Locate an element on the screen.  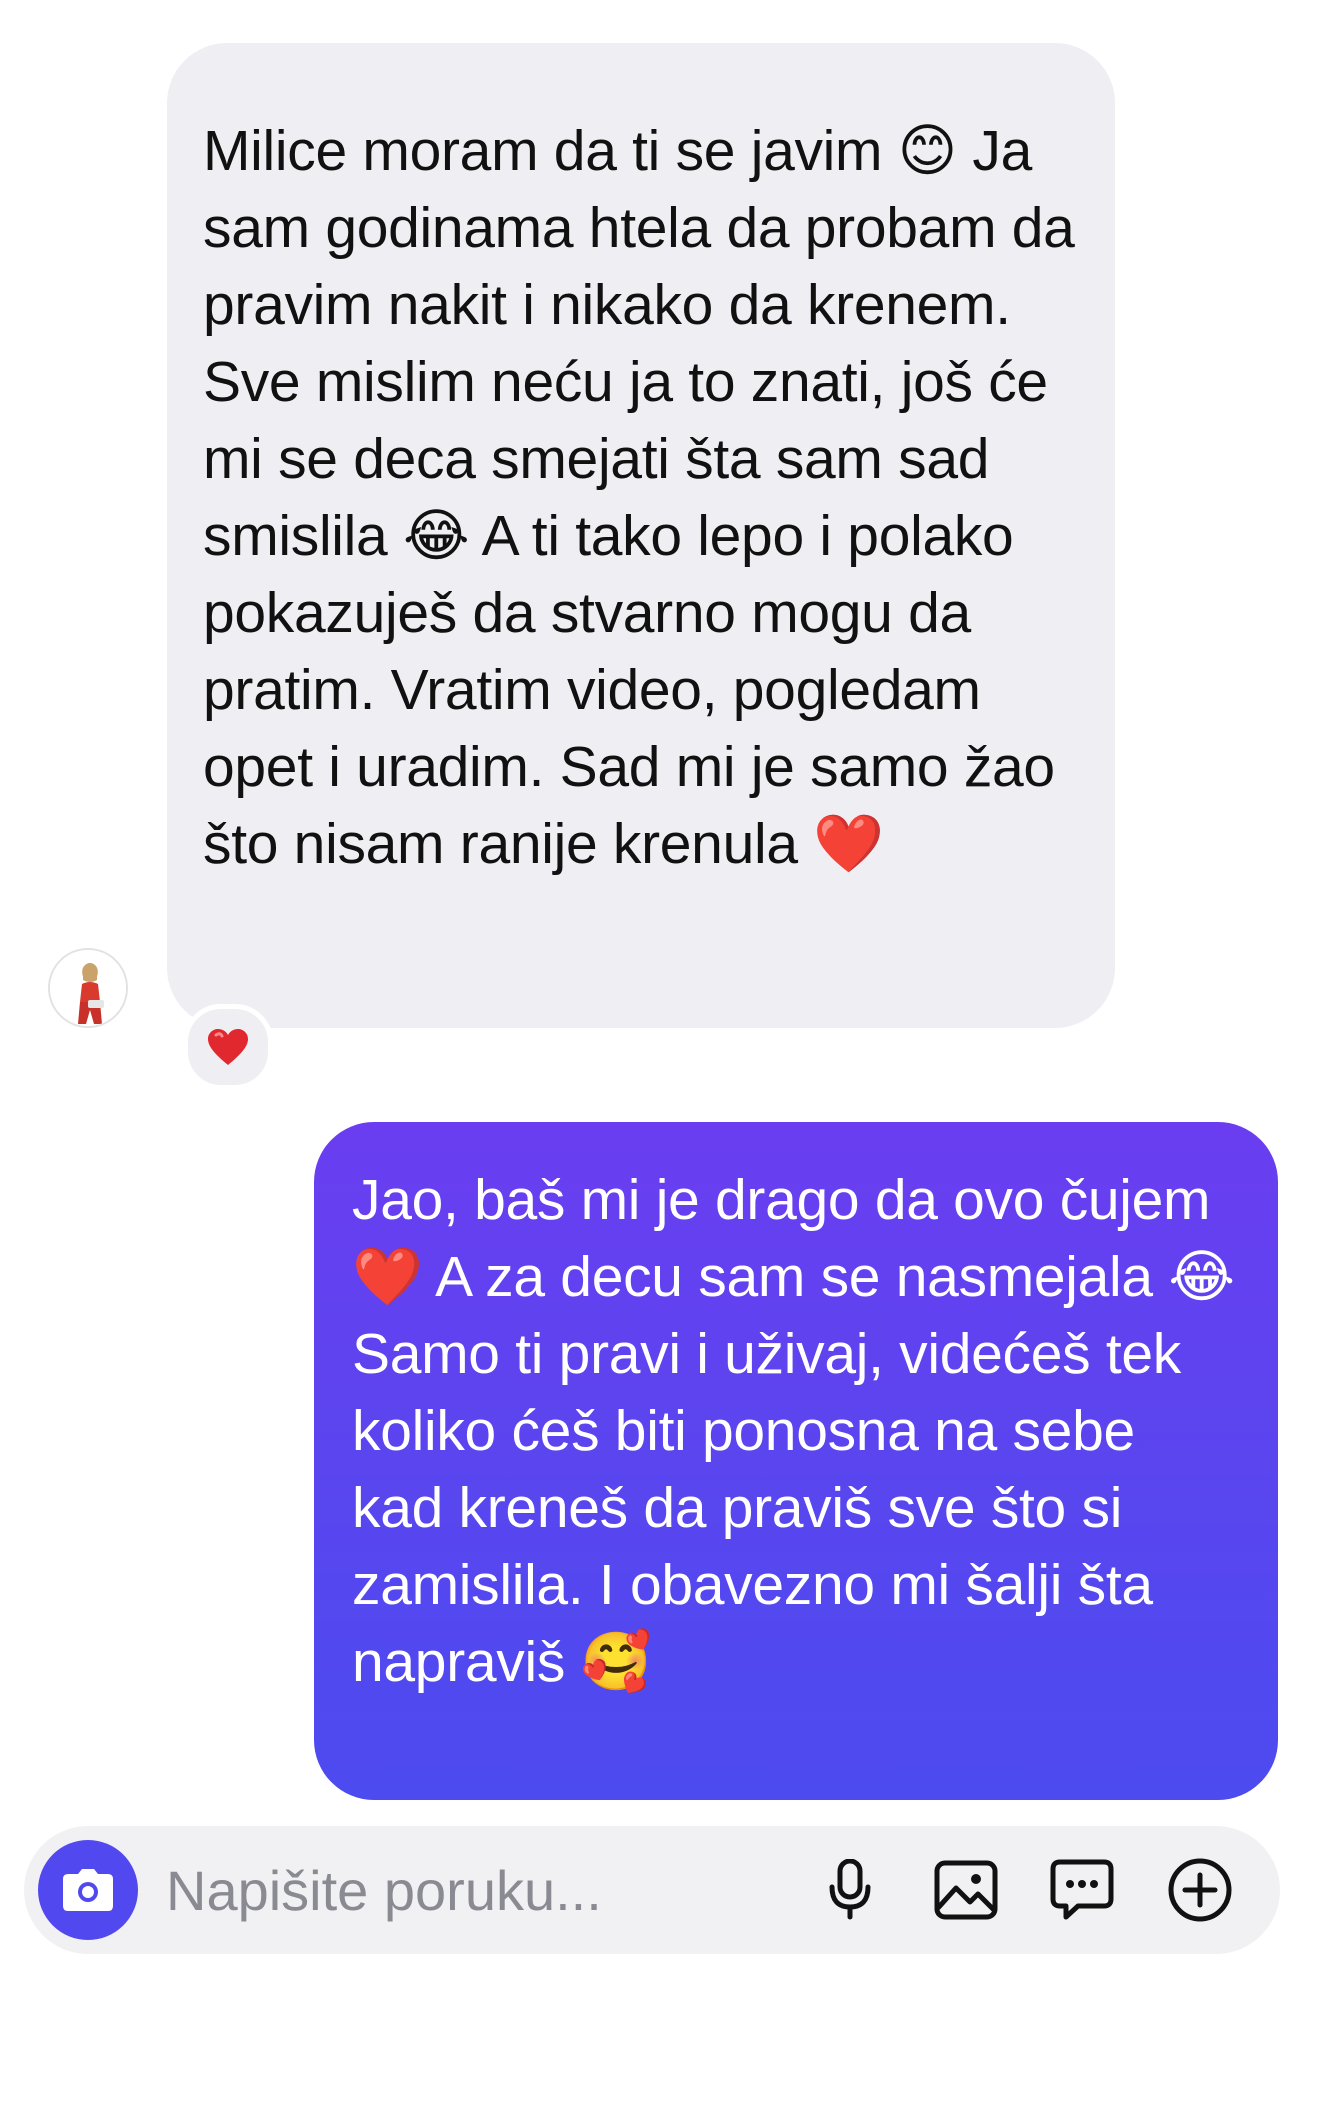
gallery-button is located at coordinates (966, 1890).